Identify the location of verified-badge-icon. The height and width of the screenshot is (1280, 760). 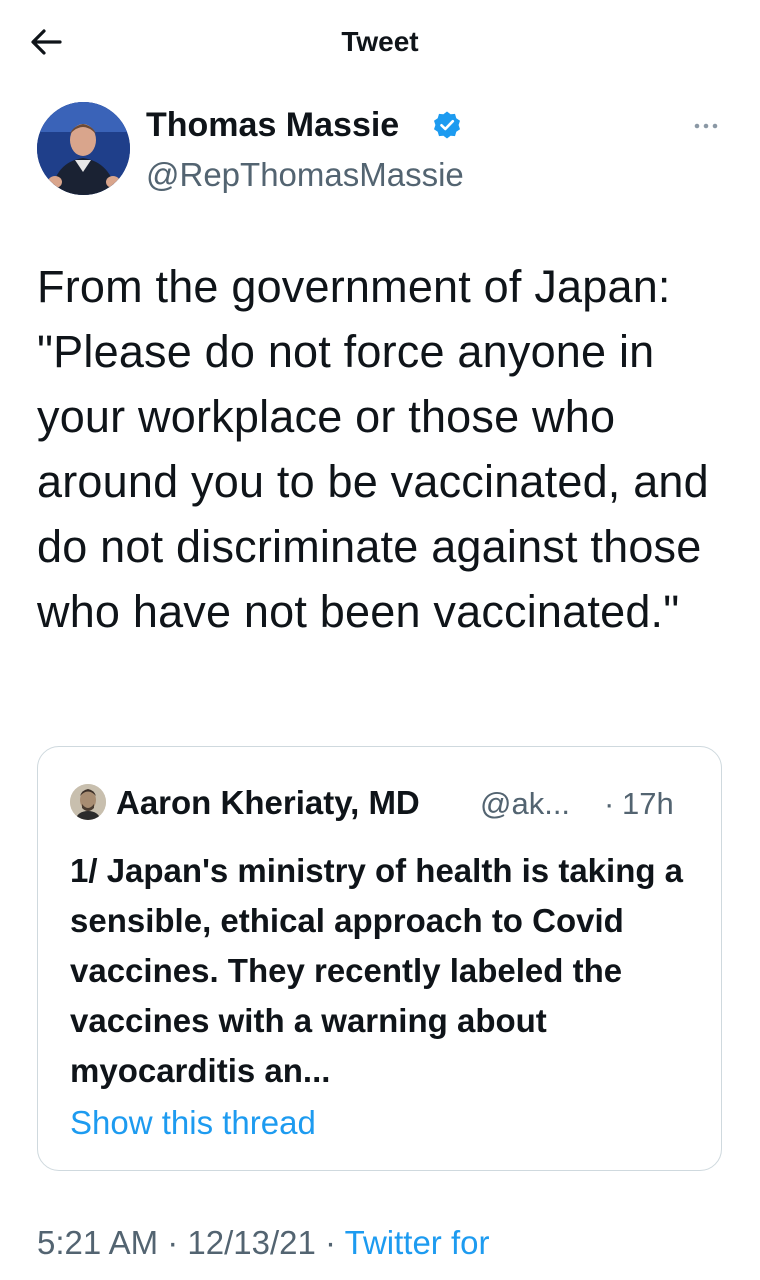
(447, 125).